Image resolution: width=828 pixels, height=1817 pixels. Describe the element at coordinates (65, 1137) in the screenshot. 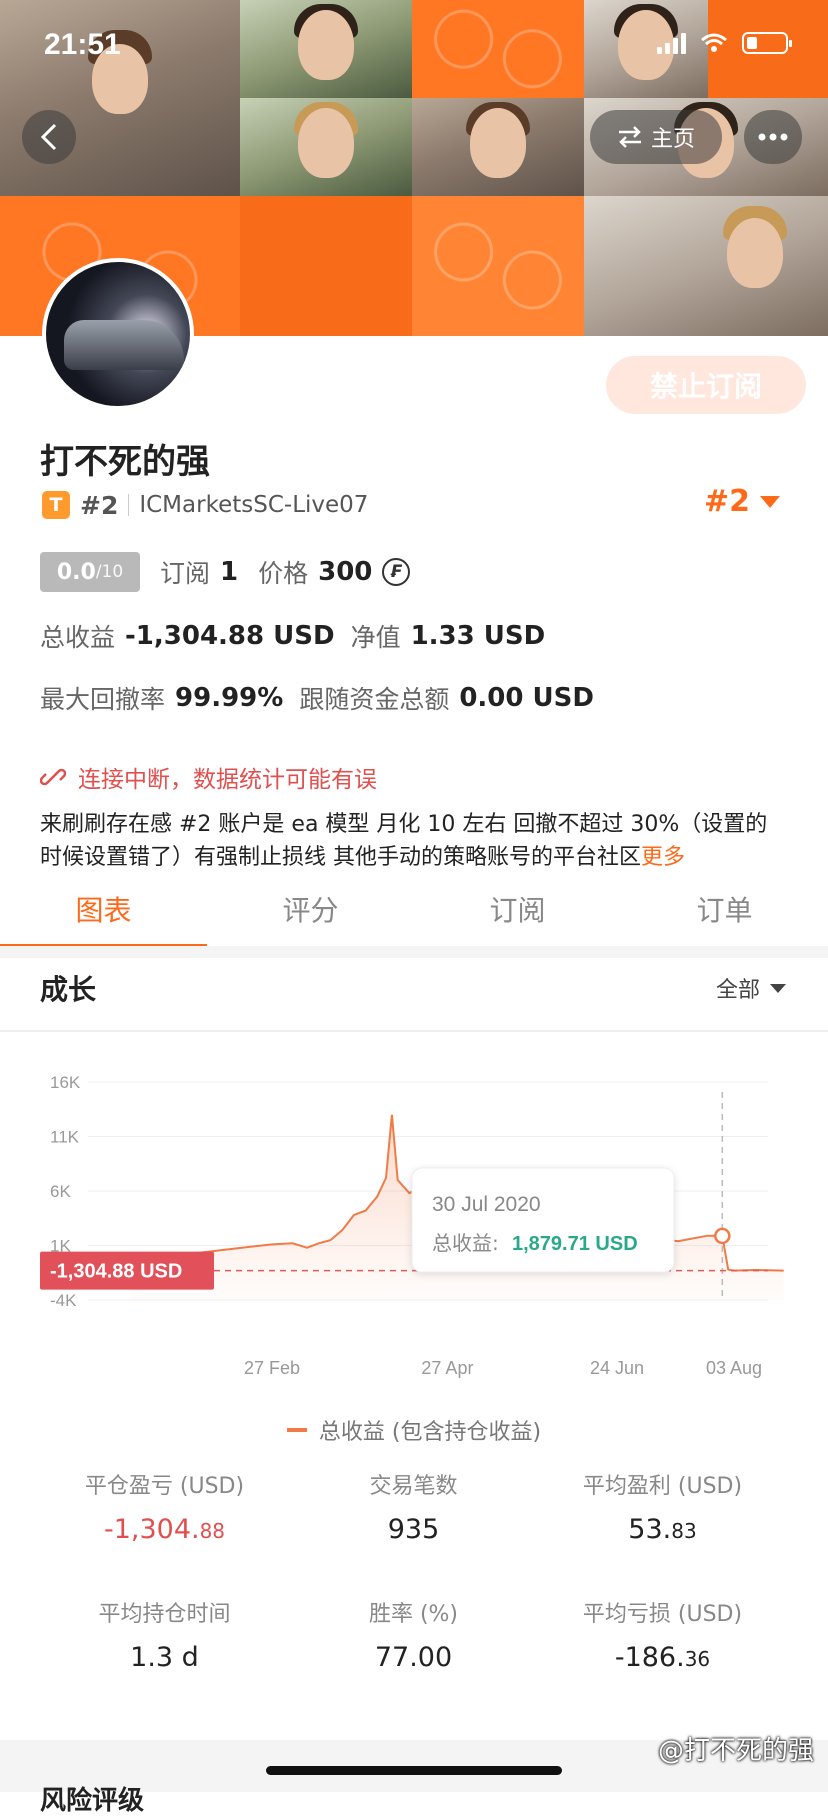

I see `y-tick-label: 11K` at that location.